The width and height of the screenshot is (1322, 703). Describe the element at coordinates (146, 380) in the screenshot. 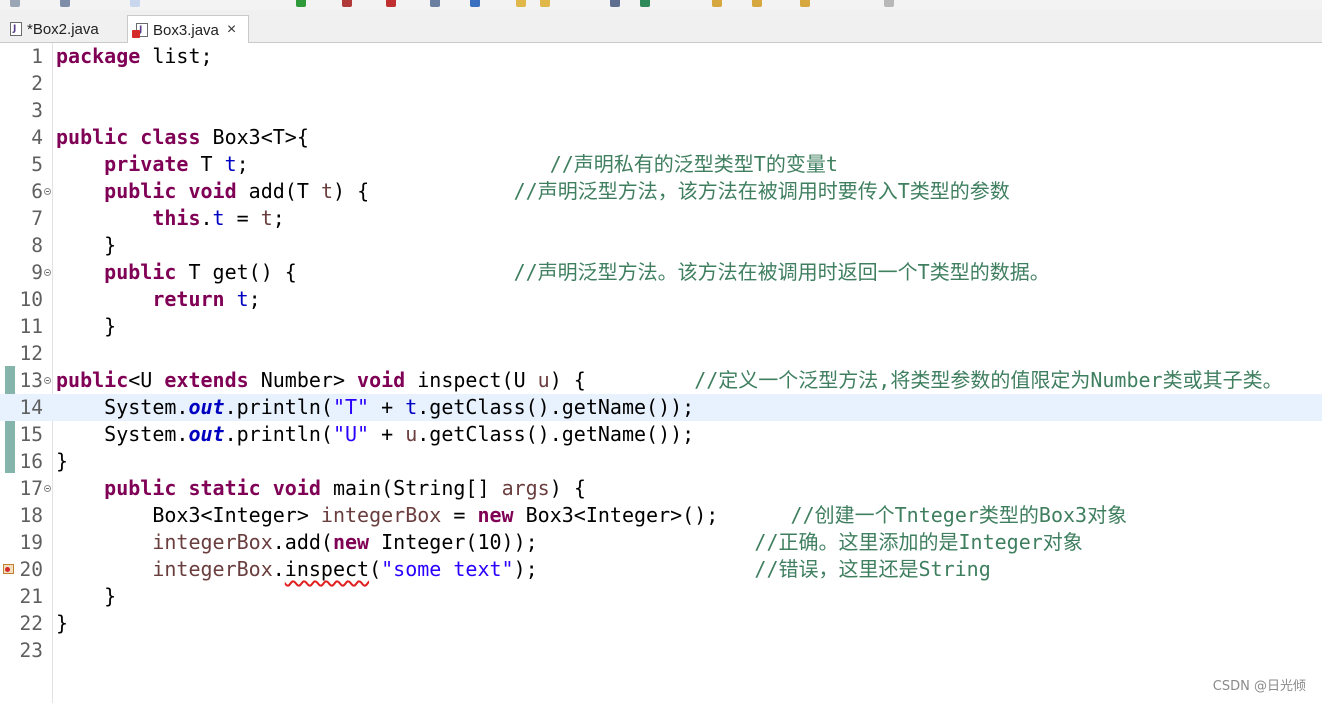

I see `code-token: <U` at that location.